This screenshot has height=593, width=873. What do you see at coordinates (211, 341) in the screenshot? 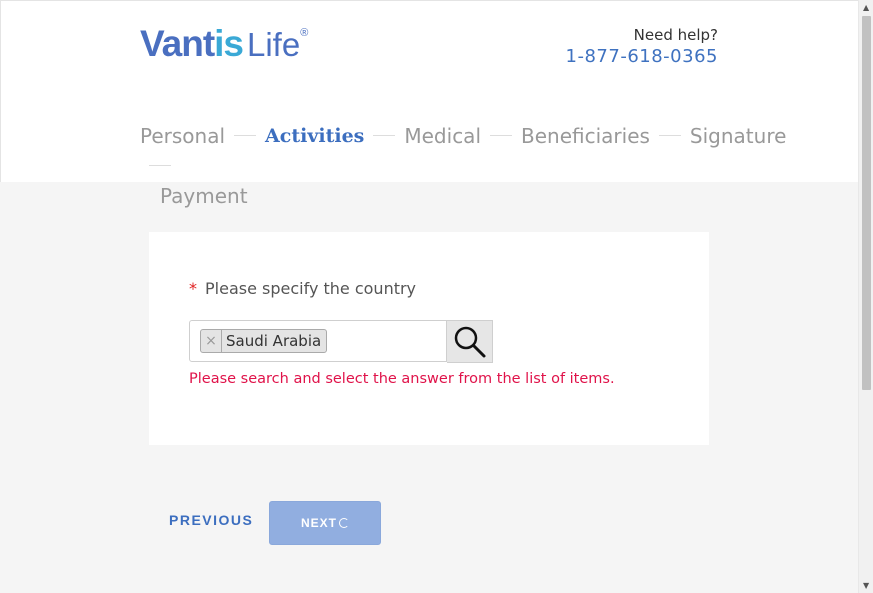
I see `remove-tag-button: ×` at bounding box center [211, 341].